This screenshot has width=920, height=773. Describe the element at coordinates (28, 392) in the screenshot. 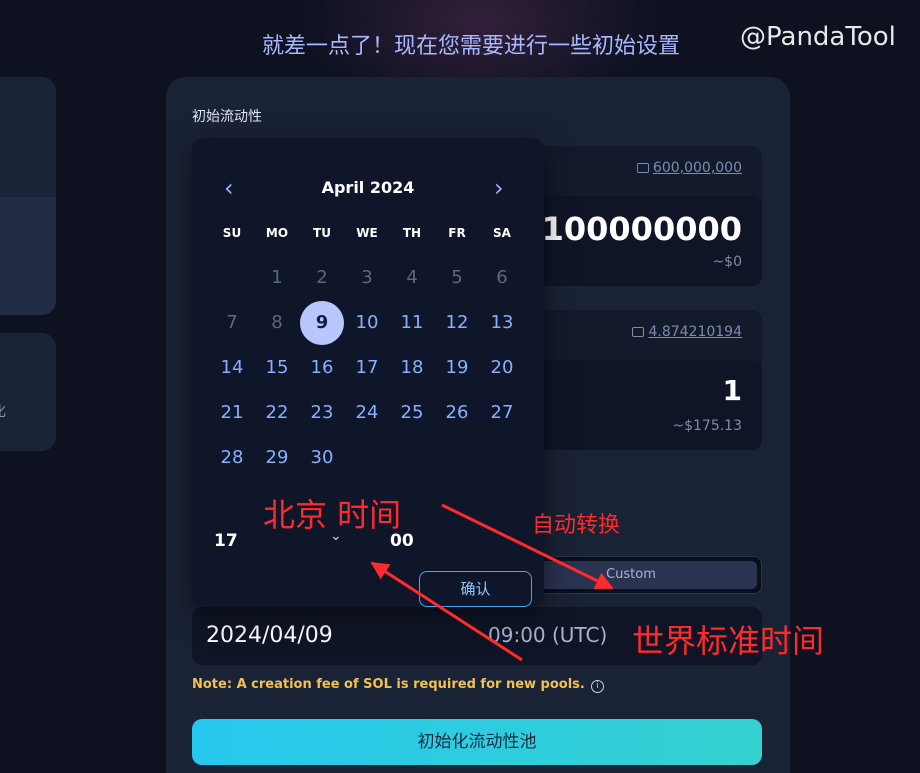

I see `left-panel-bottom: 化` at that location.